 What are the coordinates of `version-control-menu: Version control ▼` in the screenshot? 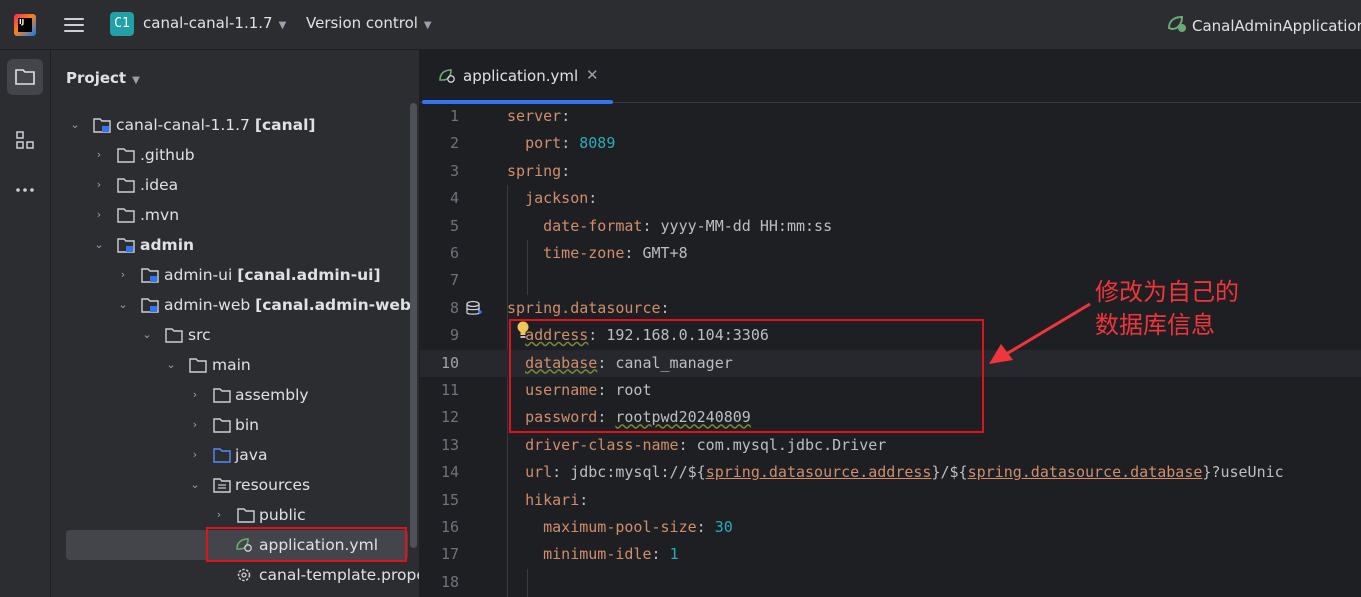 It's located at (369, 23).